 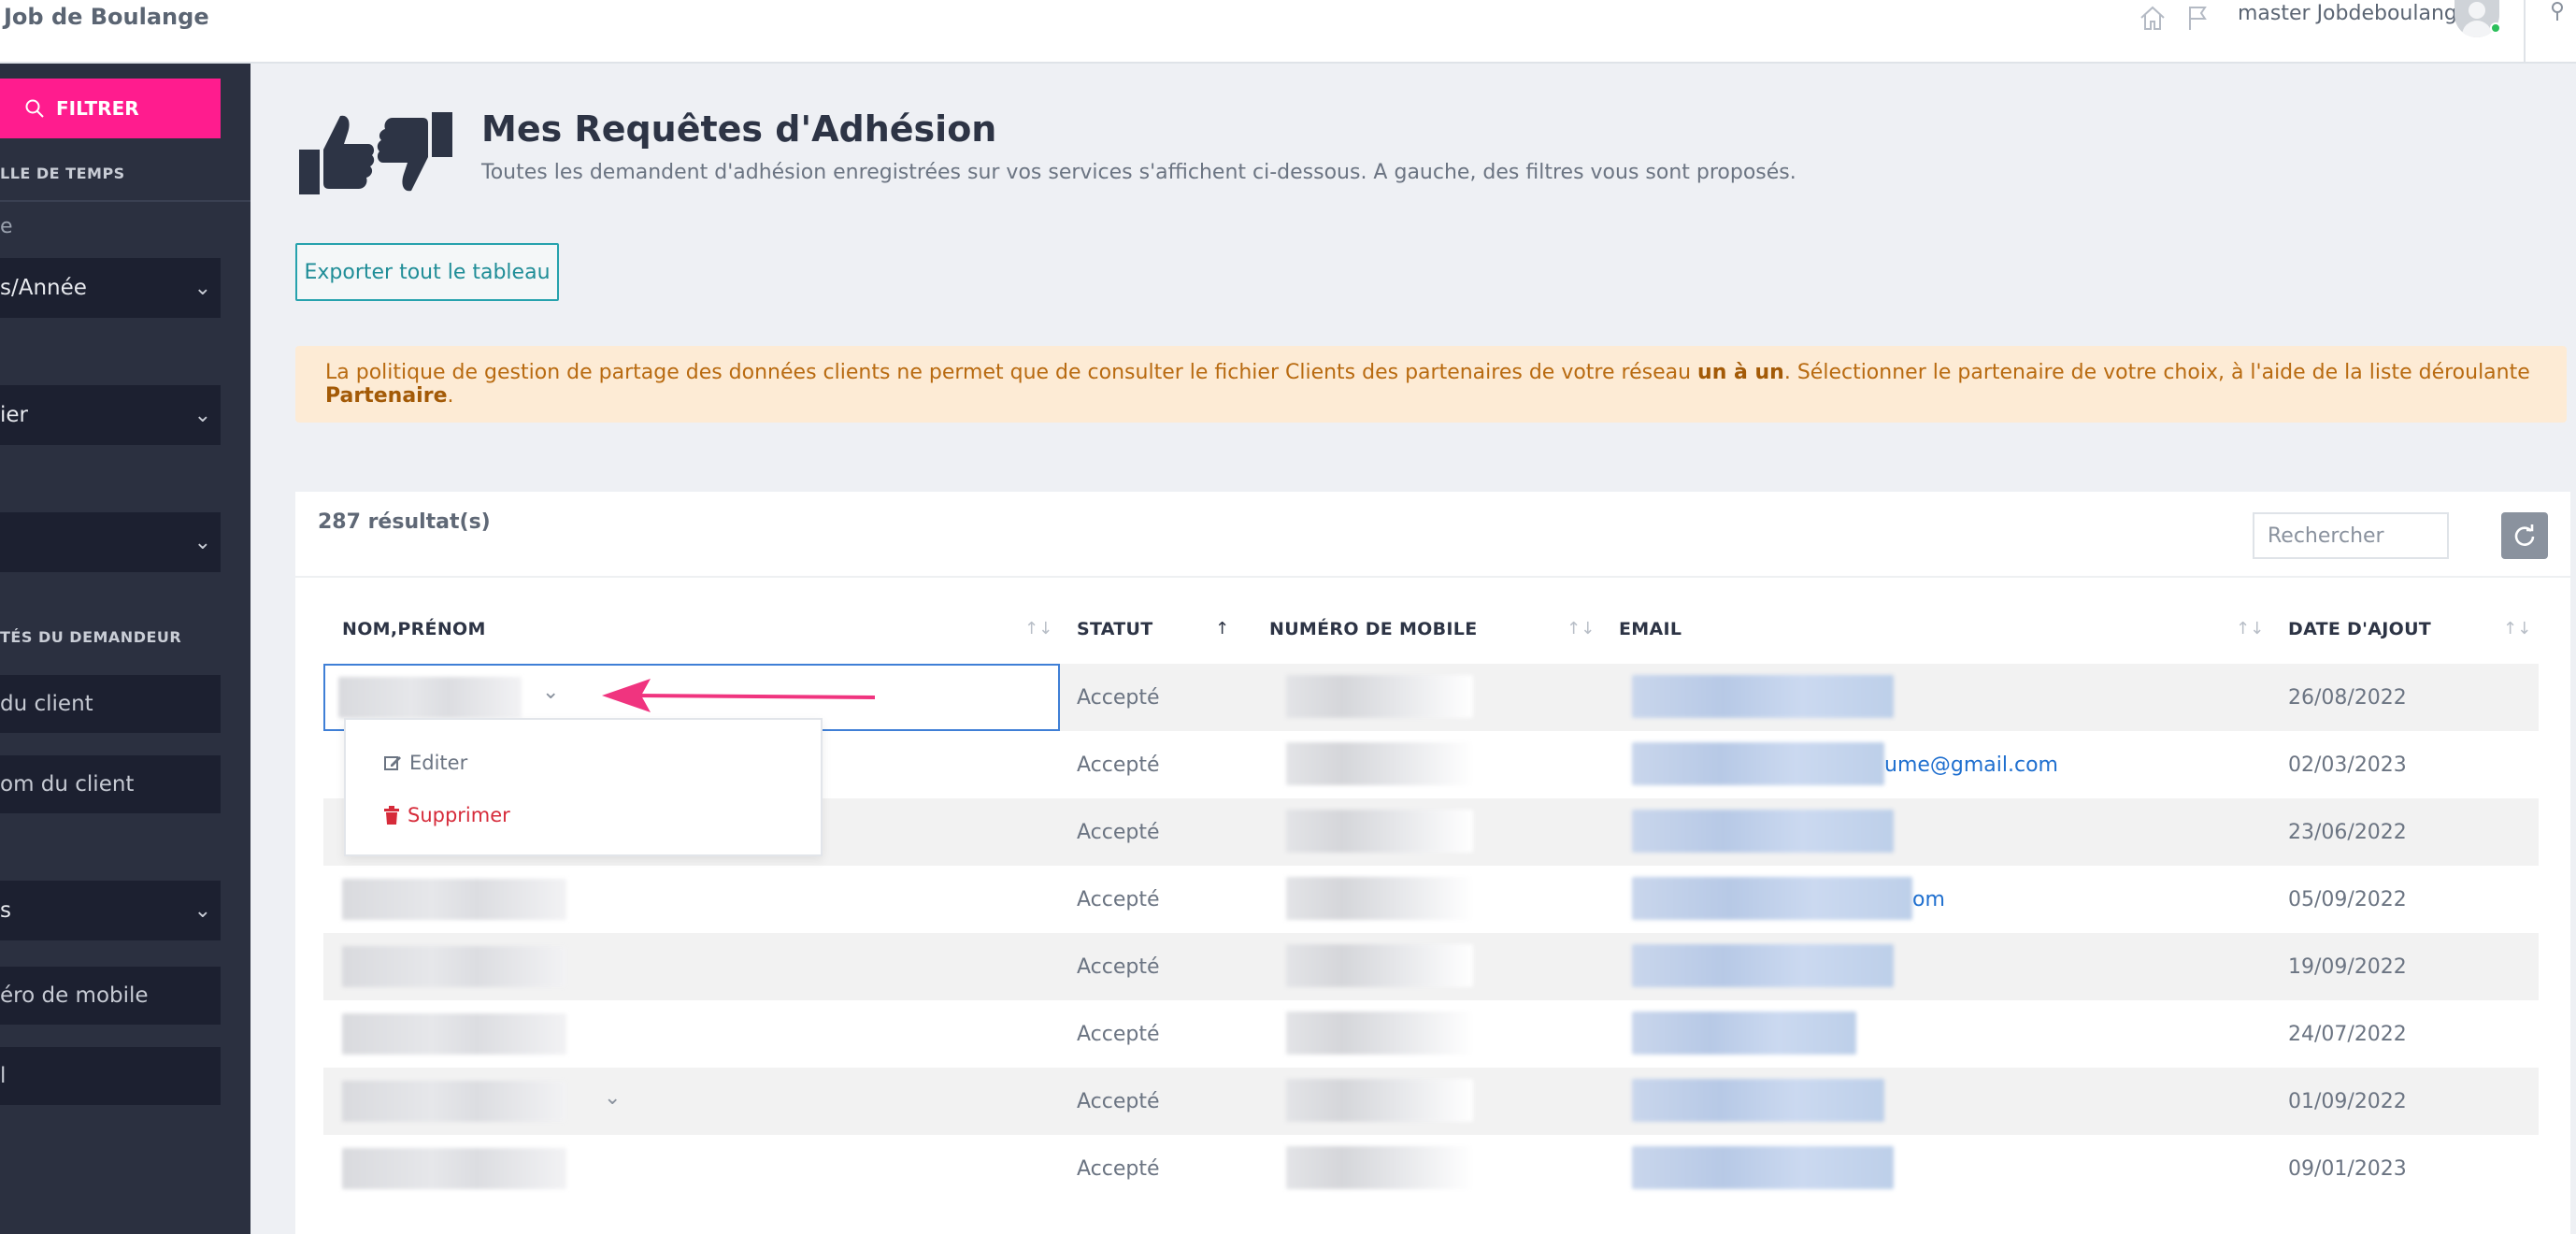 What do you see at coordinates (2347, 697) in the screenshot?
I see `date-cell: 26/08/2022` at bounding box center [2347, 697].